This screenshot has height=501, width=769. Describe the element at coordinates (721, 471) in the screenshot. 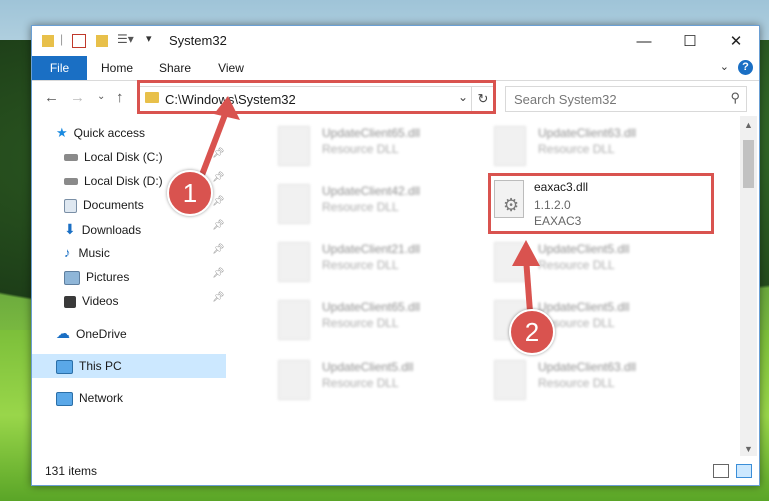

I see `details-view-icon` at that location.